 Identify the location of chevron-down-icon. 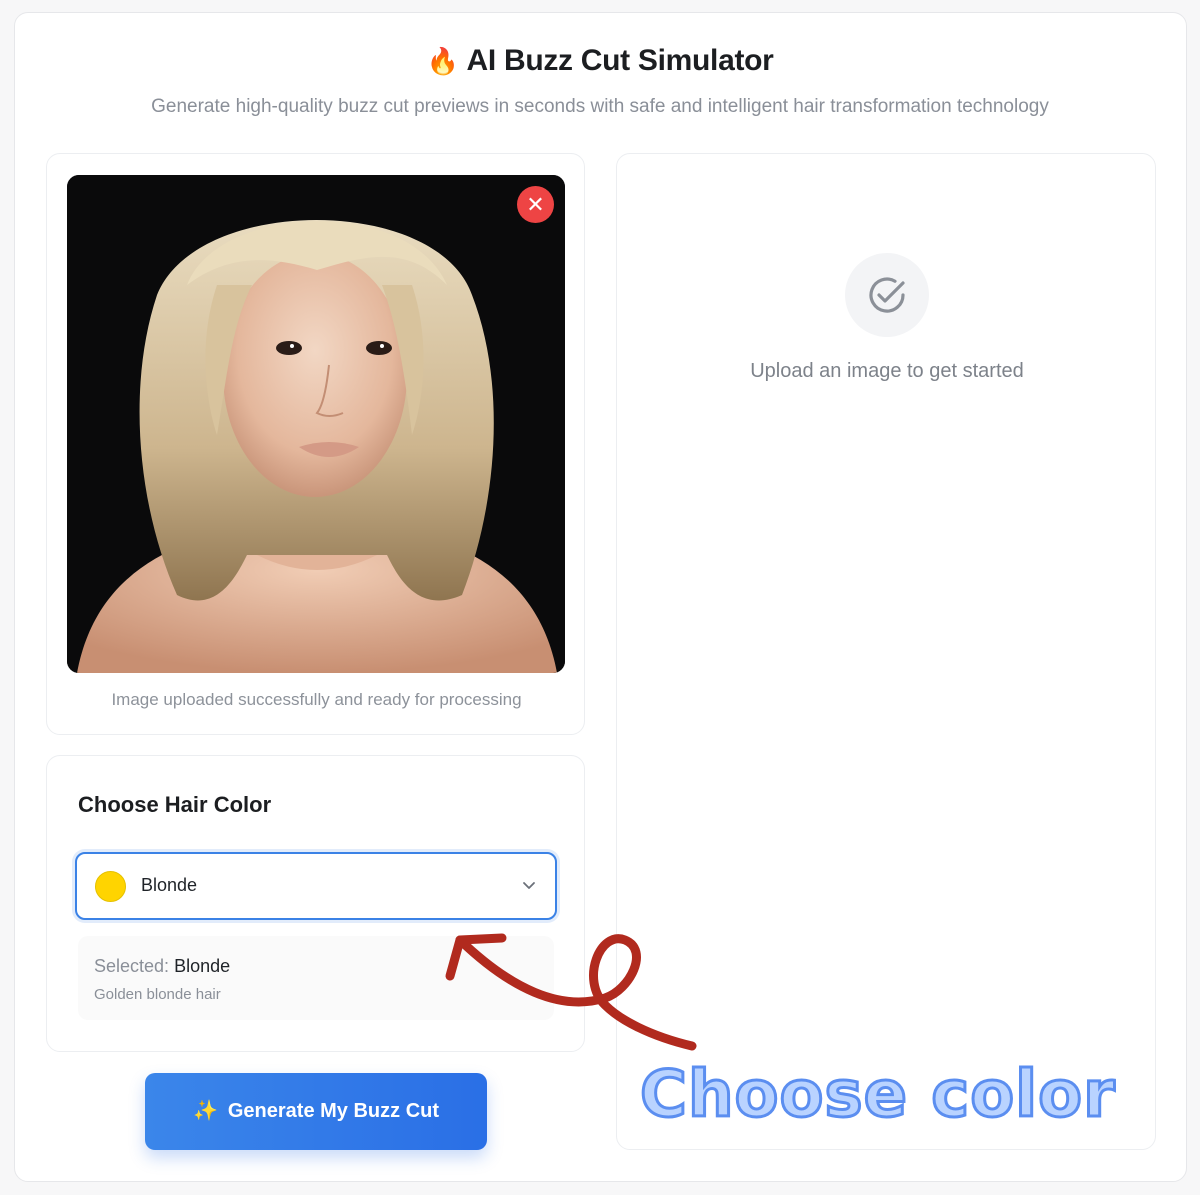
(529, 885).